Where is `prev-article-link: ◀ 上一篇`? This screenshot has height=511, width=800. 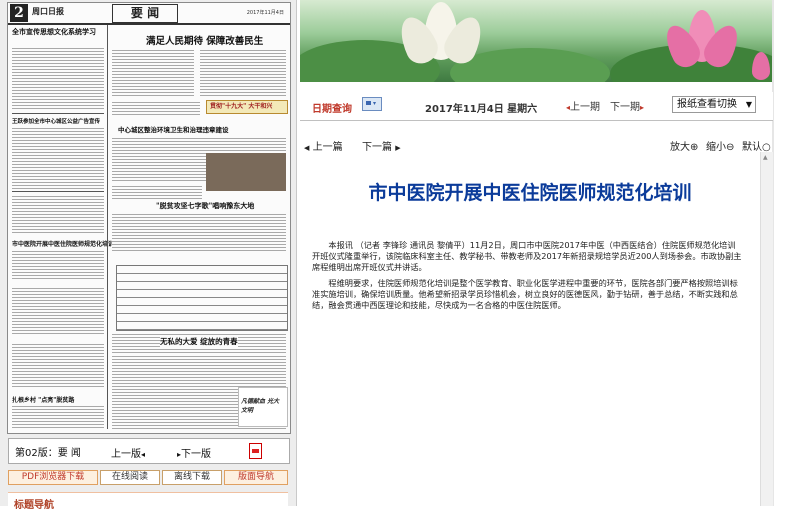 prev-article-link: ◀ 上一篇 is located at coordinates (323, 145).